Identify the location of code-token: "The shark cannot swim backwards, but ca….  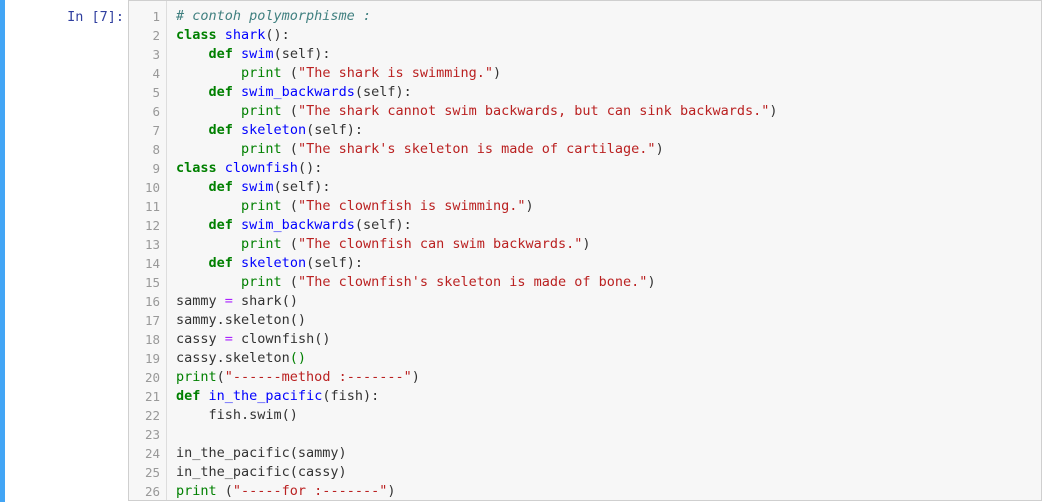
(533, 111).